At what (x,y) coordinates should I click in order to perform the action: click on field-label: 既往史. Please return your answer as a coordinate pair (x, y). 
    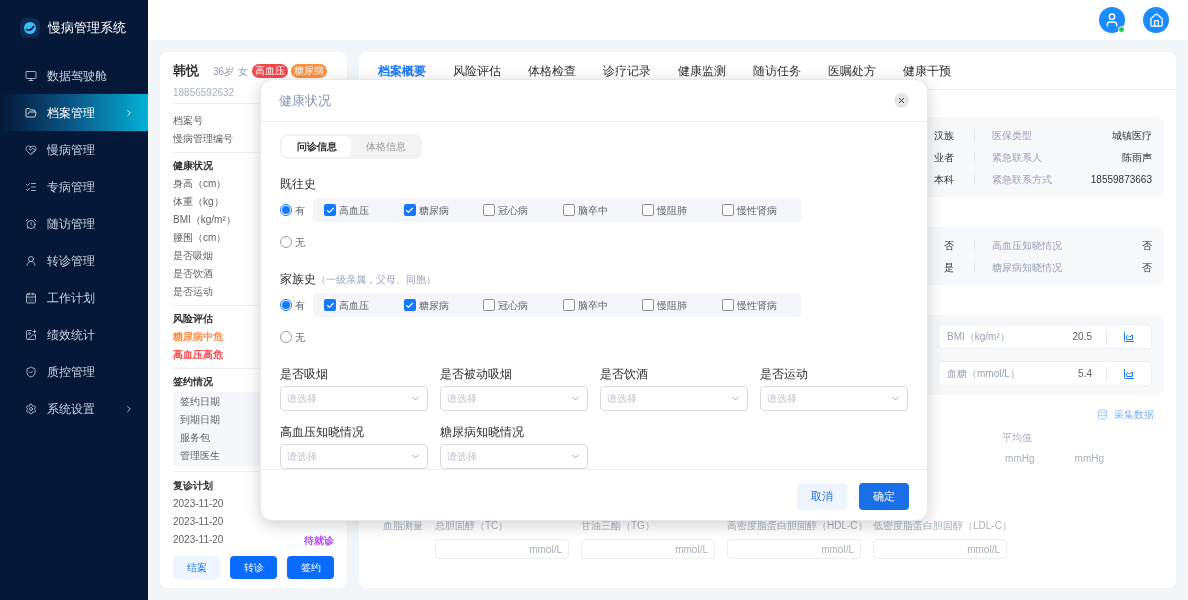
    Looking at the image, I should click on (298, 184).